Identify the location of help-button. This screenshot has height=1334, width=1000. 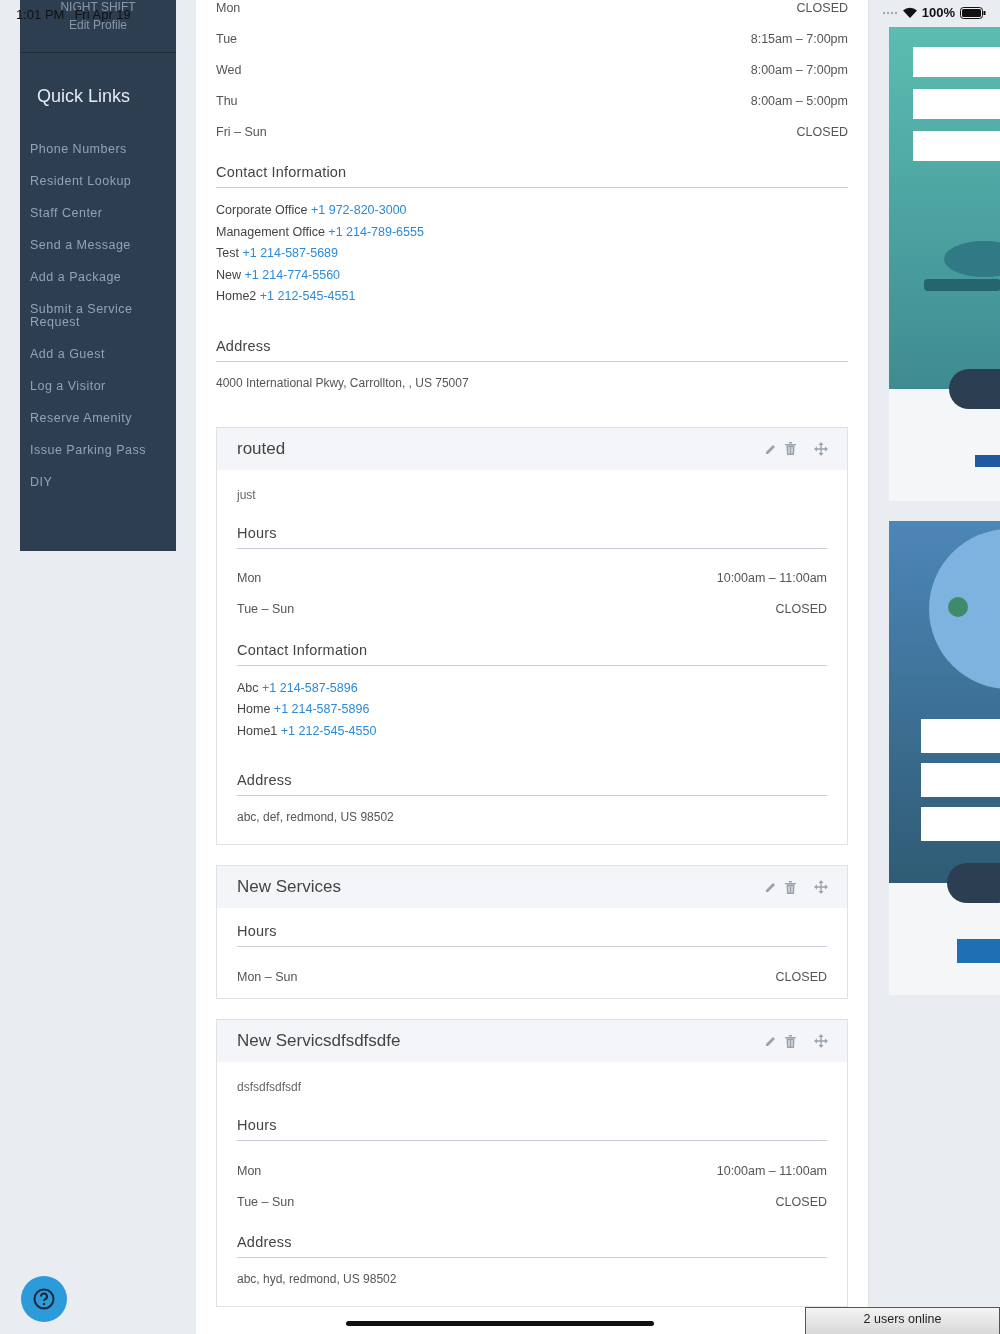
(44, 1299).